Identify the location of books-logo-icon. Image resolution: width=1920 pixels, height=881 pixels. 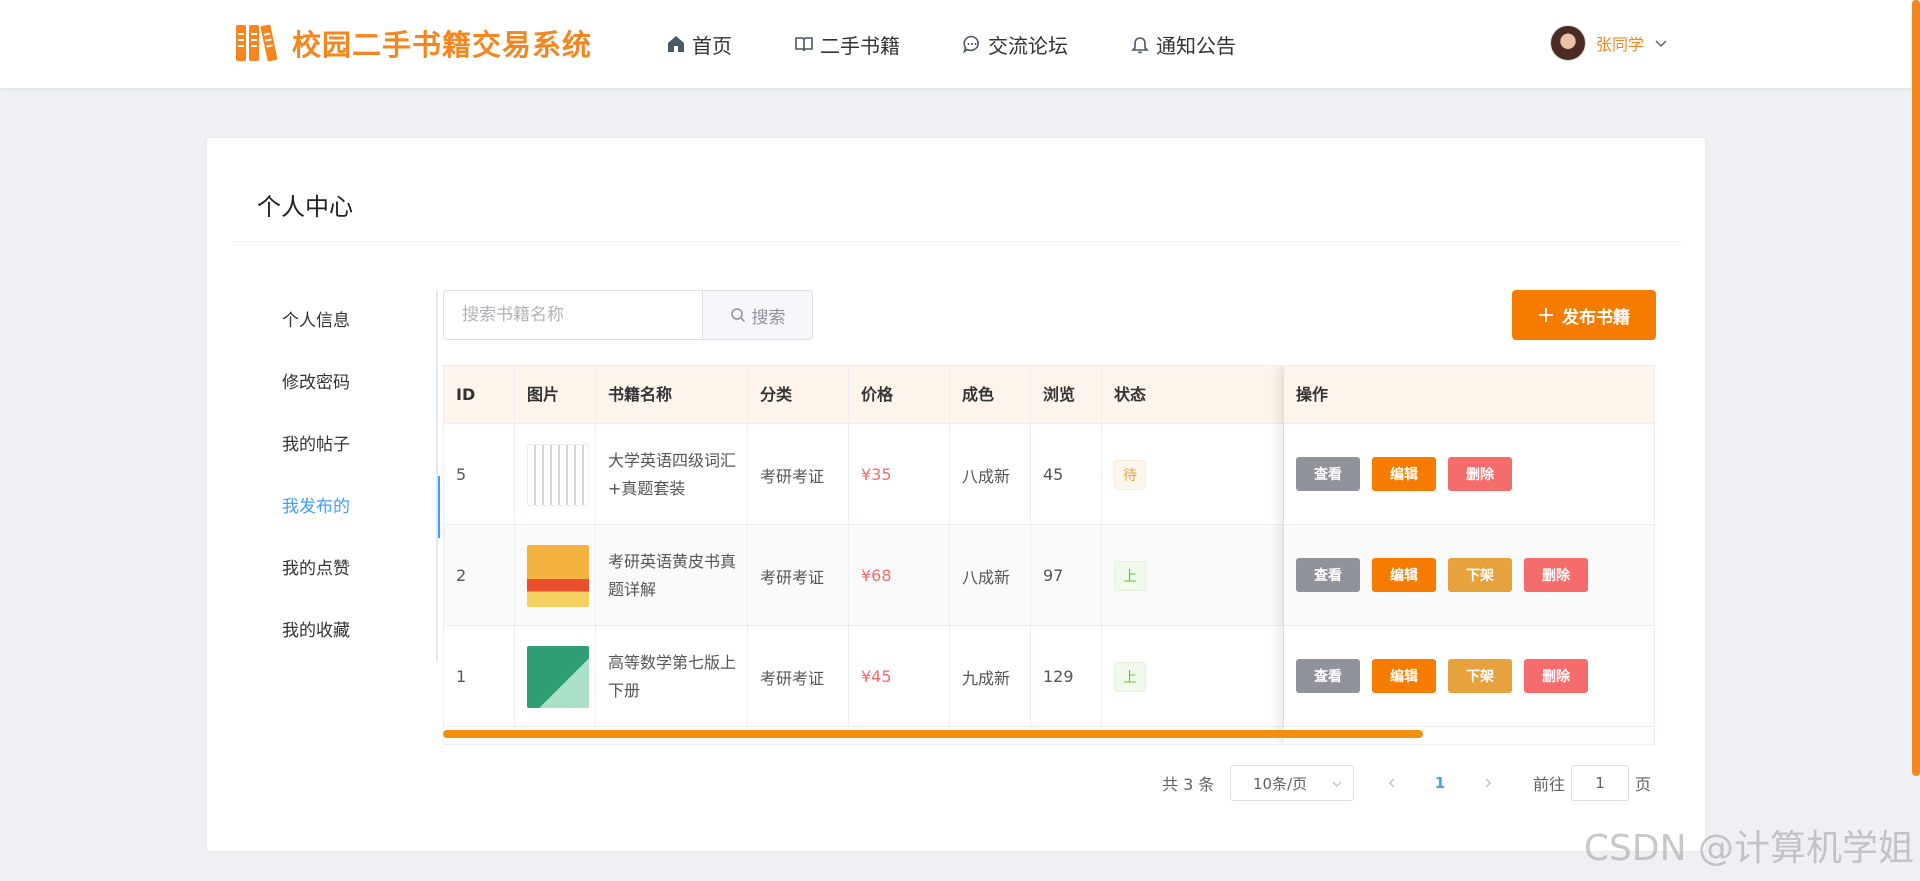
(258, 43).